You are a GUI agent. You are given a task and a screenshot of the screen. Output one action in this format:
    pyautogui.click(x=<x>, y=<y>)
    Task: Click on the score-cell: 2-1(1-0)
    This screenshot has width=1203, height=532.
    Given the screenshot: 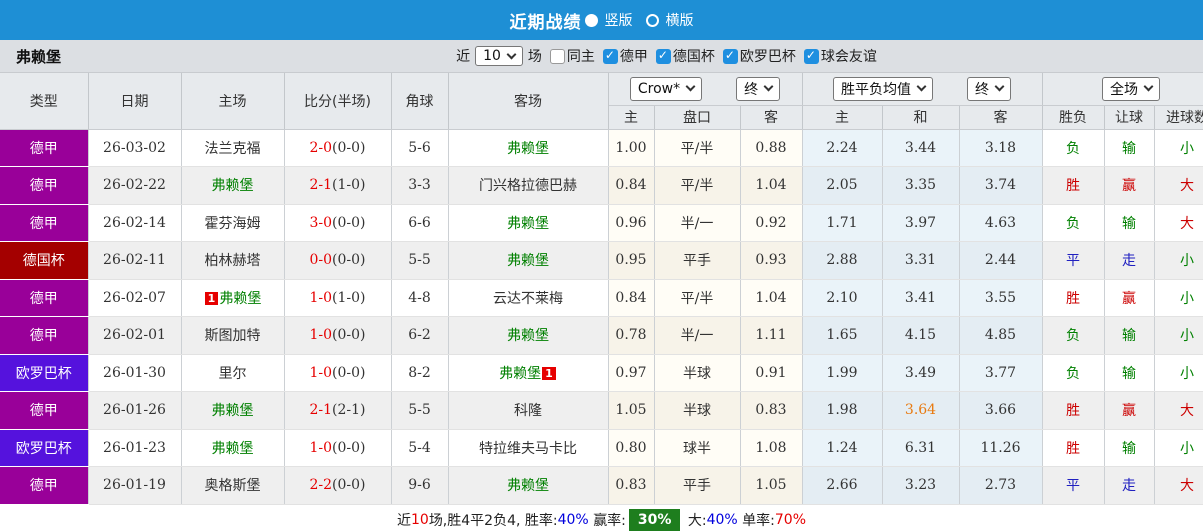 What is the action you would take?
    pyautogui.click(x=338, y=185)
    